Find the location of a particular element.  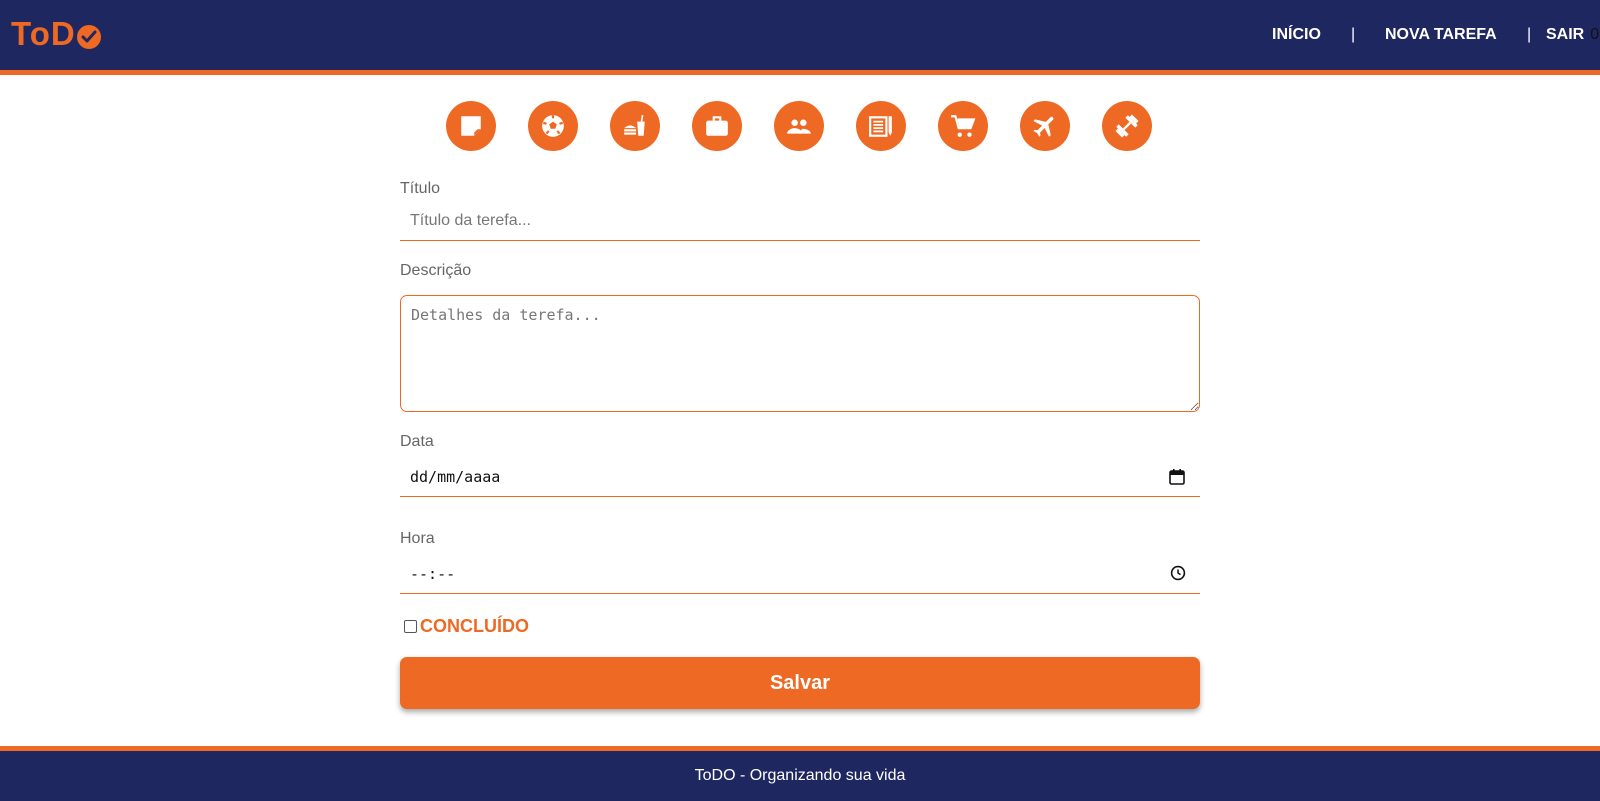

category-social-button is located at coordinates (799, 126).